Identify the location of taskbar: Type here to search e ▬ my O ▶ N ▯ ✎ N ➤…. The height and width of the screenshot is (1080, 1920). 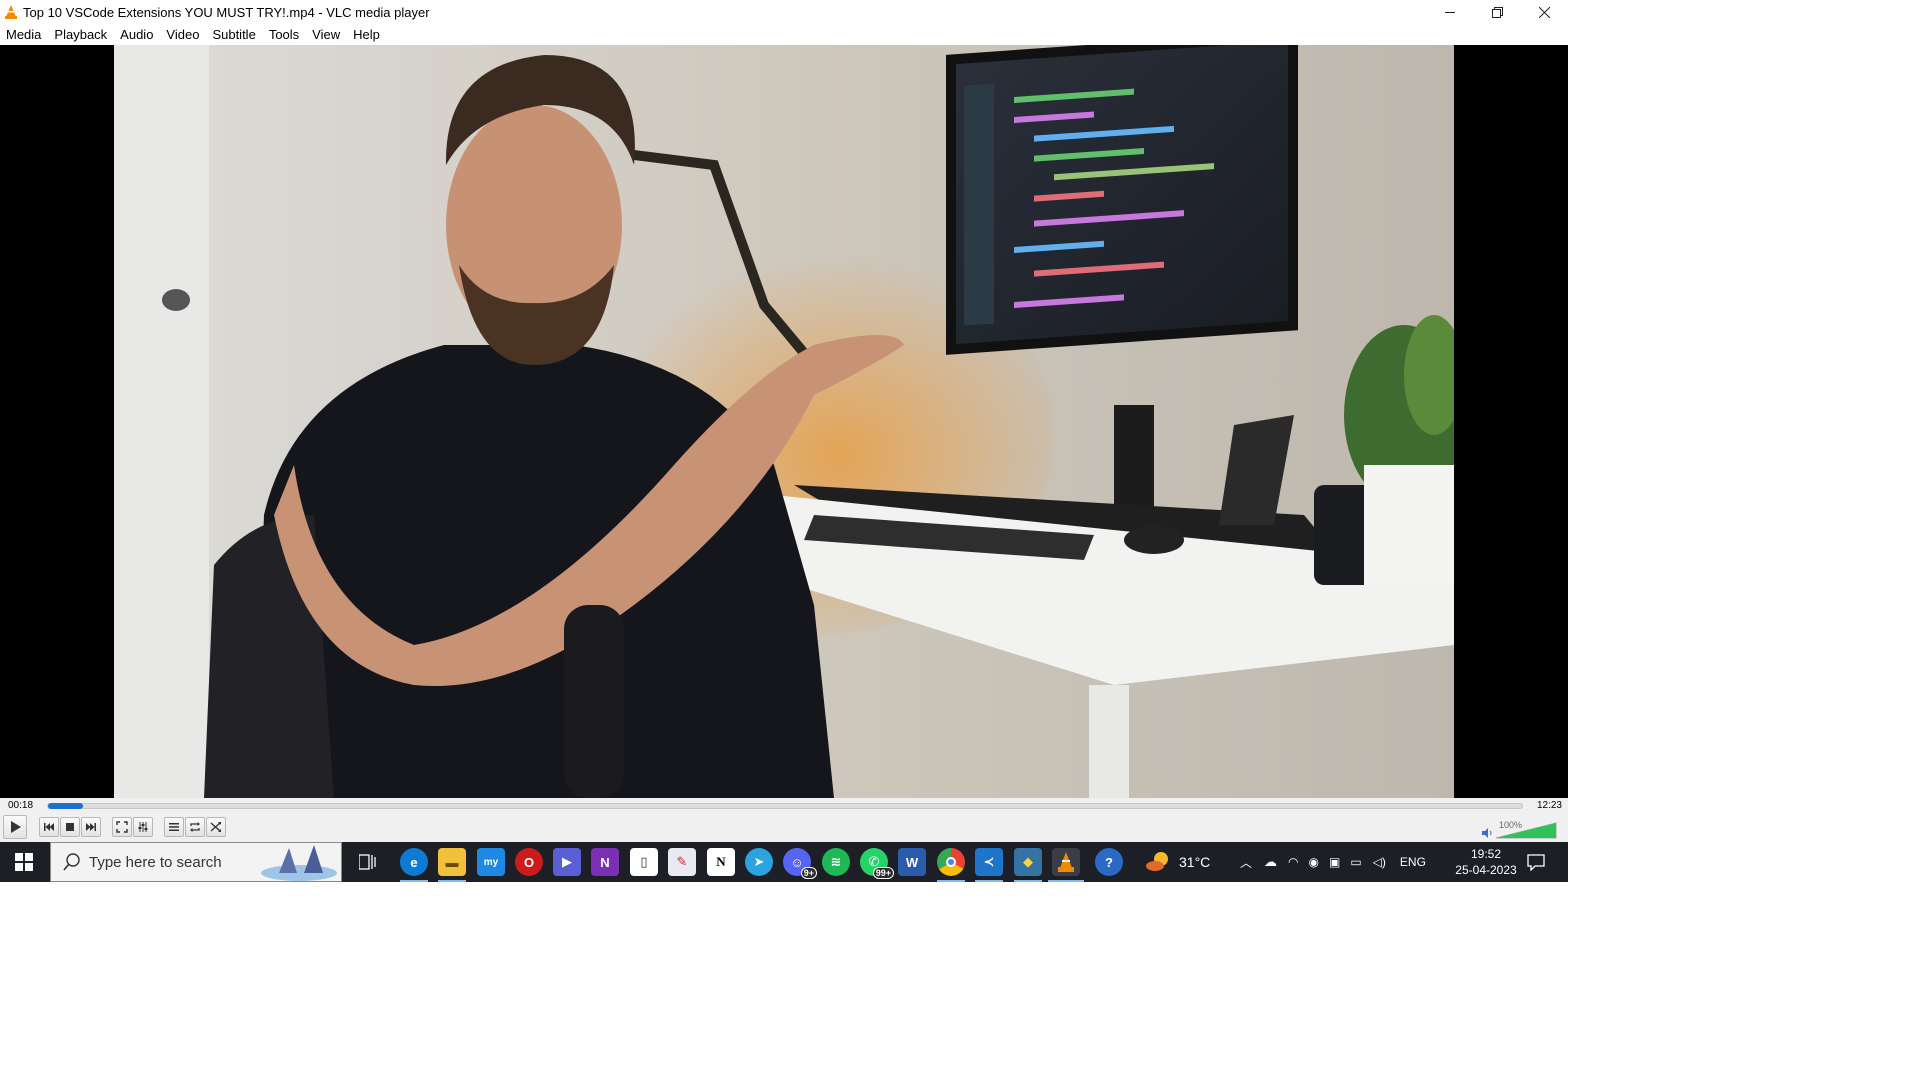
(784, 862).